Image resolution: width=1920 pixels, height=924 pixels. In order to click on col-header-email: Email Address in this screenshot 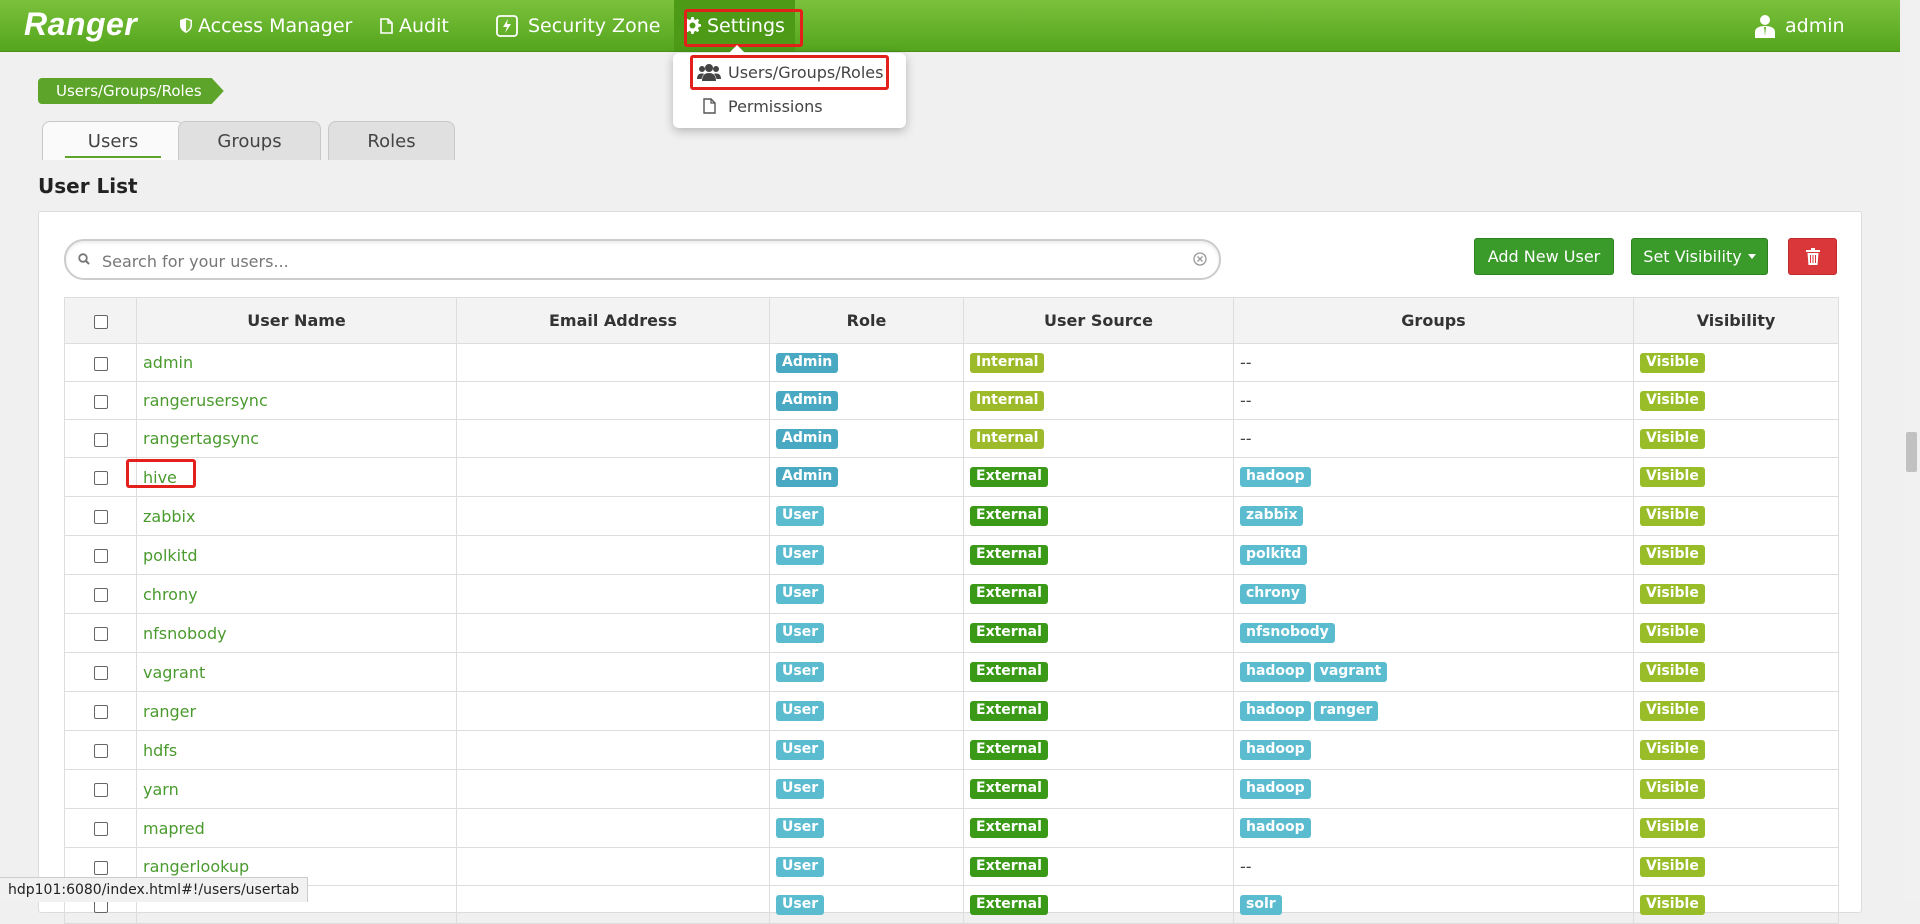, I will do `click(613, 320)`.